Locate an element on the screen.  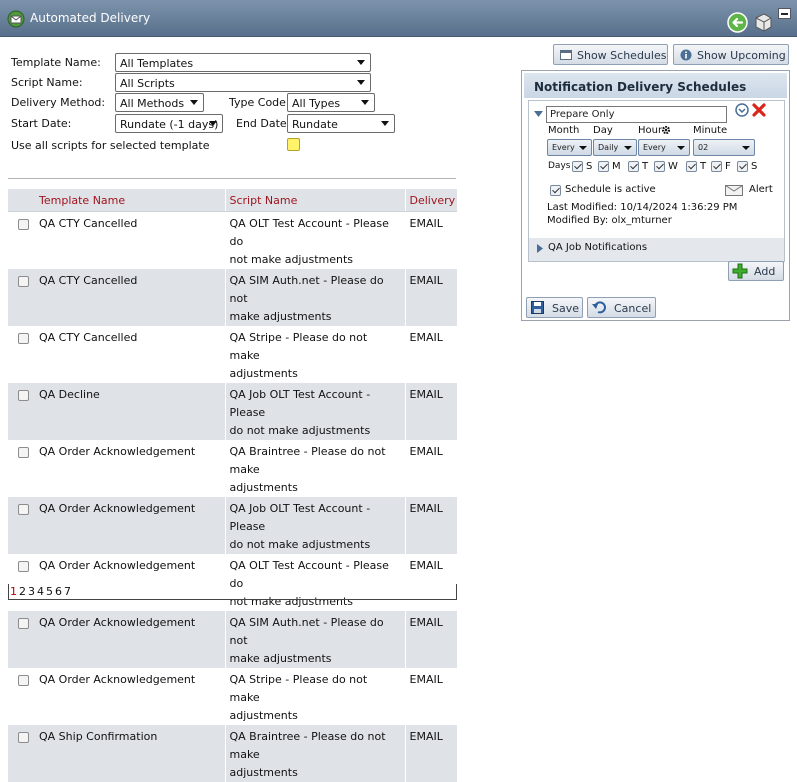
hour-select: Every is located at coordinates (664, 147).